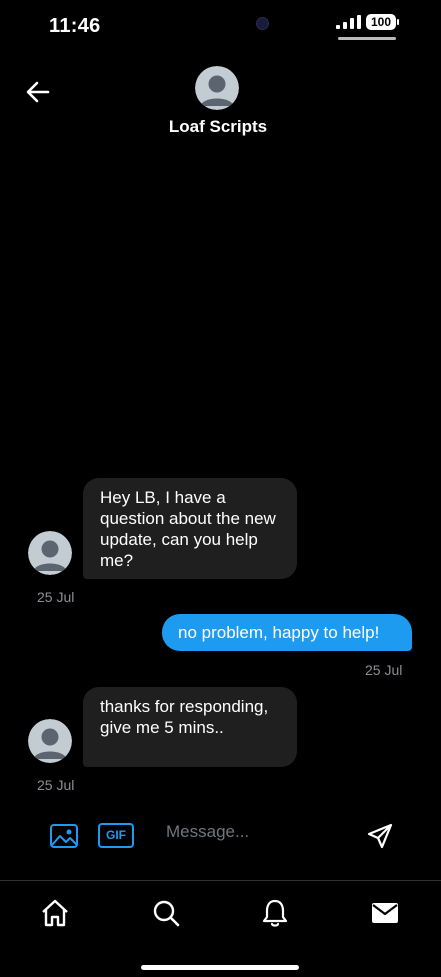 Image resolution: width=441 pixels, height=977 pixels. What do you see at coordinates (220, 26) in the screenshot?
I see `status-bar: 11:46 100` at bounding box center [220, 26].